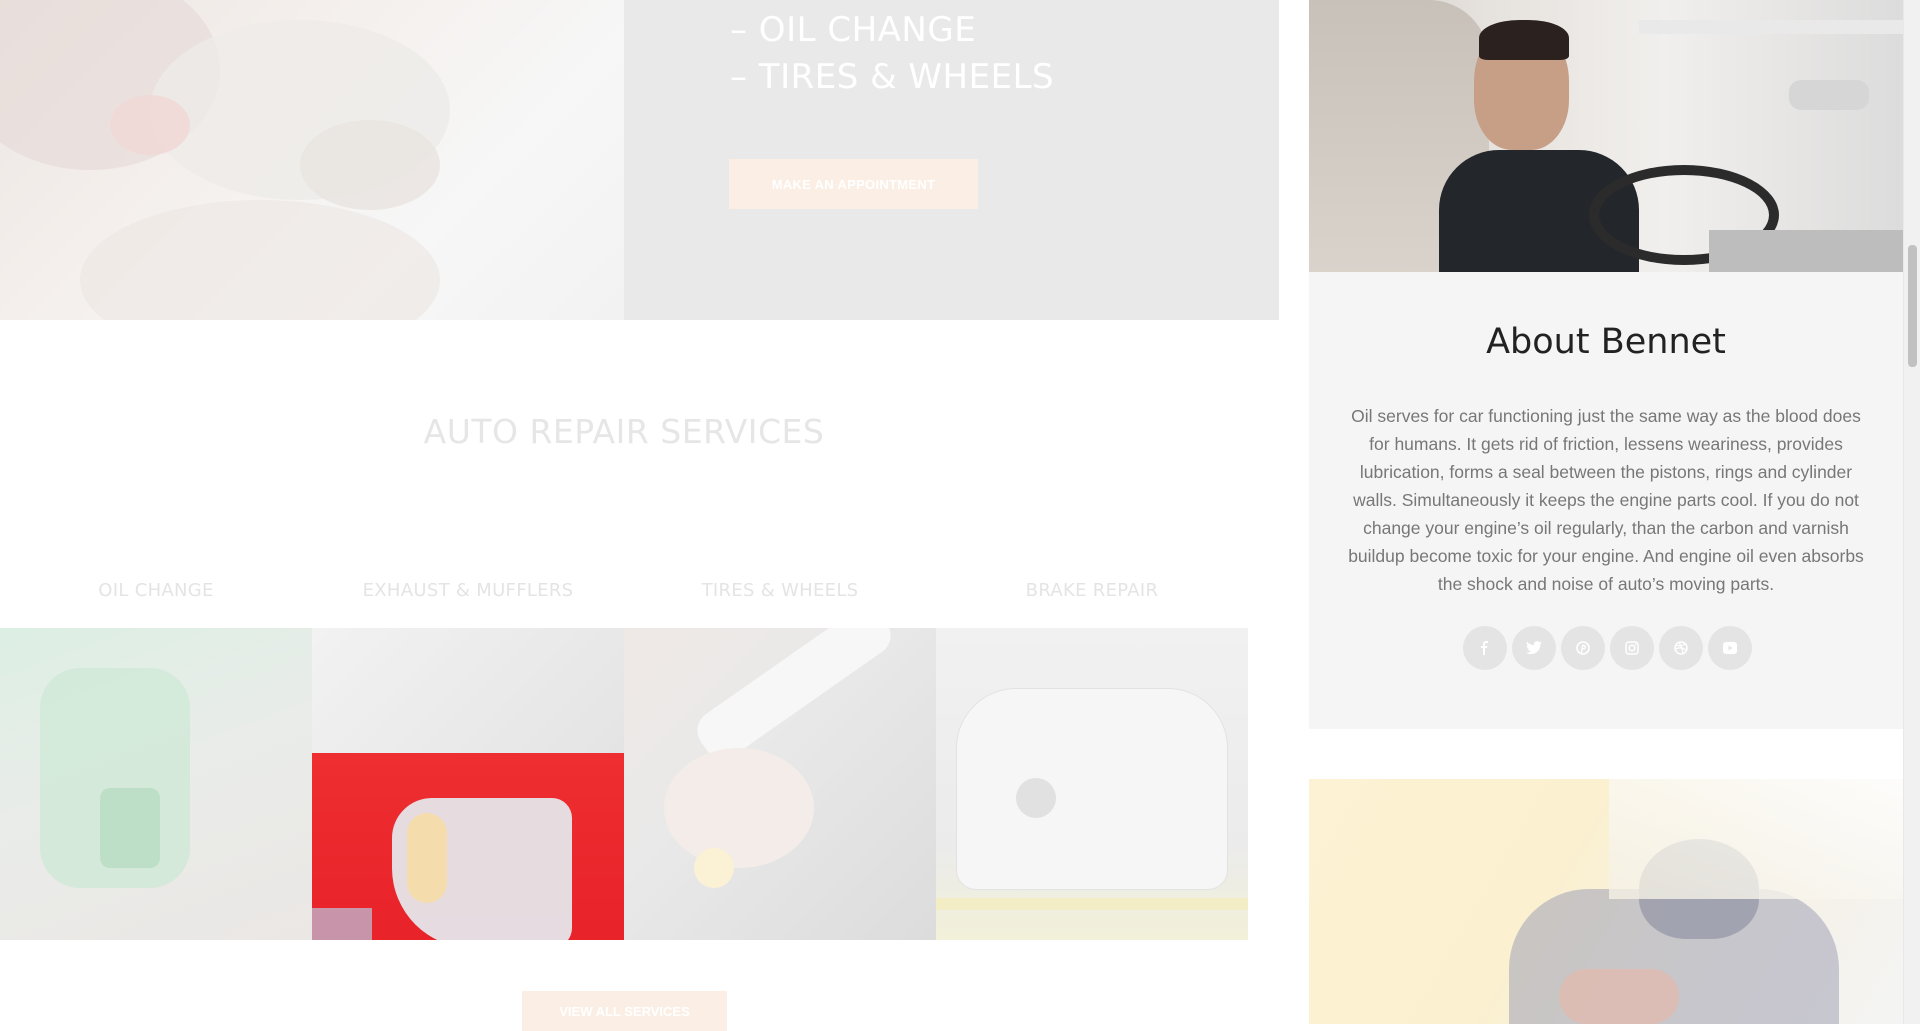  Describe the element at coordinates (1632, 648) in the screenshot. I see `instagram-icon` at that location.